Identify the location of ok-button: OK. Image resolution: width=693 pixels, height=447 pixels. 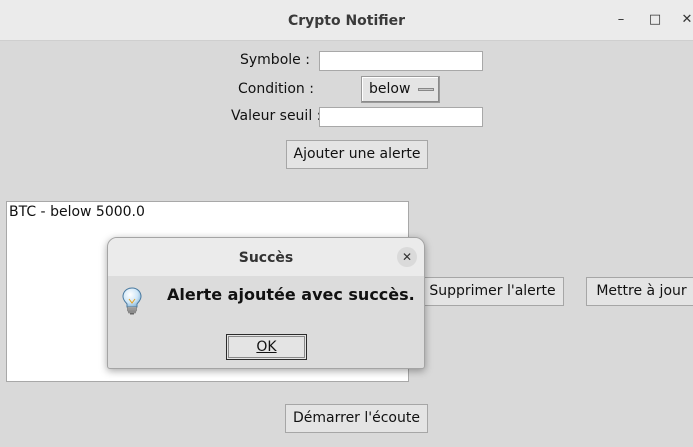
(266, 347).